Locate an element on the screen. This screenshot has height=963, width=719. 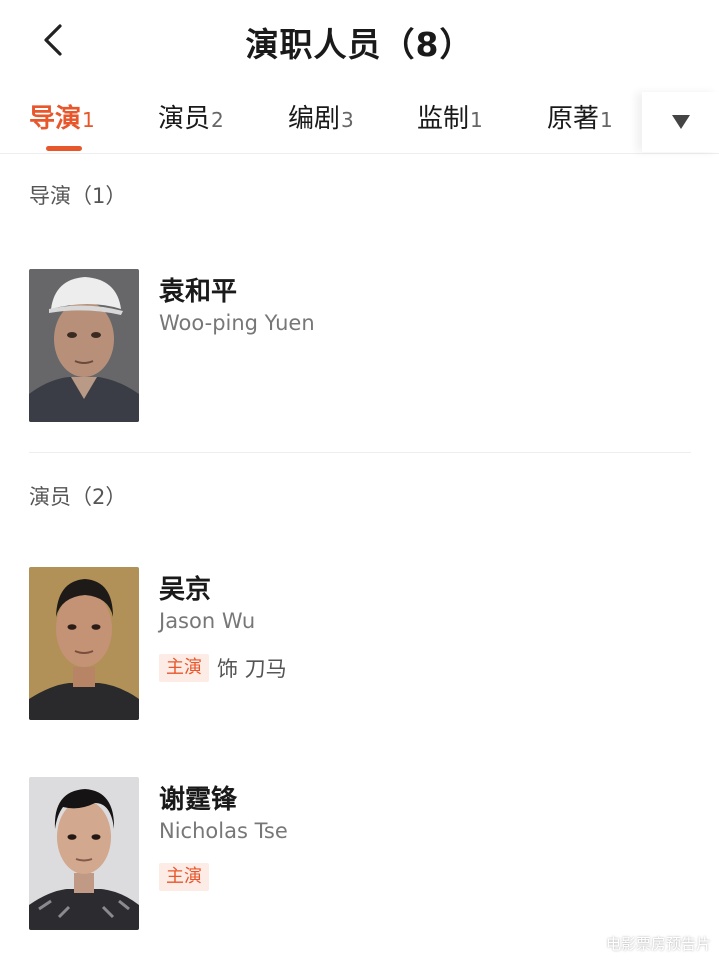
character-name: 饰 刀马 is located at coordinates (252, 669).